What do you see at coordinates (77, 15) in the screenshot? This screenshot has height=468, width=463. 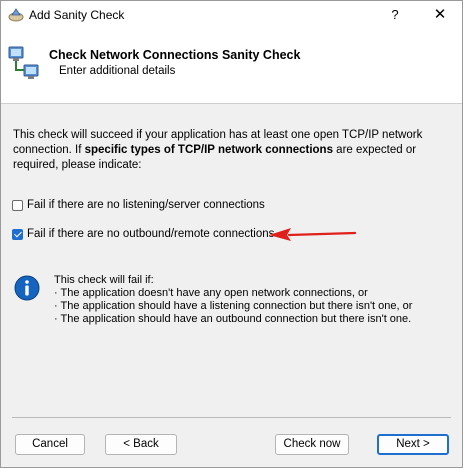 I see `window-title: Add Sanity Check` at bounding box center [77, 15].